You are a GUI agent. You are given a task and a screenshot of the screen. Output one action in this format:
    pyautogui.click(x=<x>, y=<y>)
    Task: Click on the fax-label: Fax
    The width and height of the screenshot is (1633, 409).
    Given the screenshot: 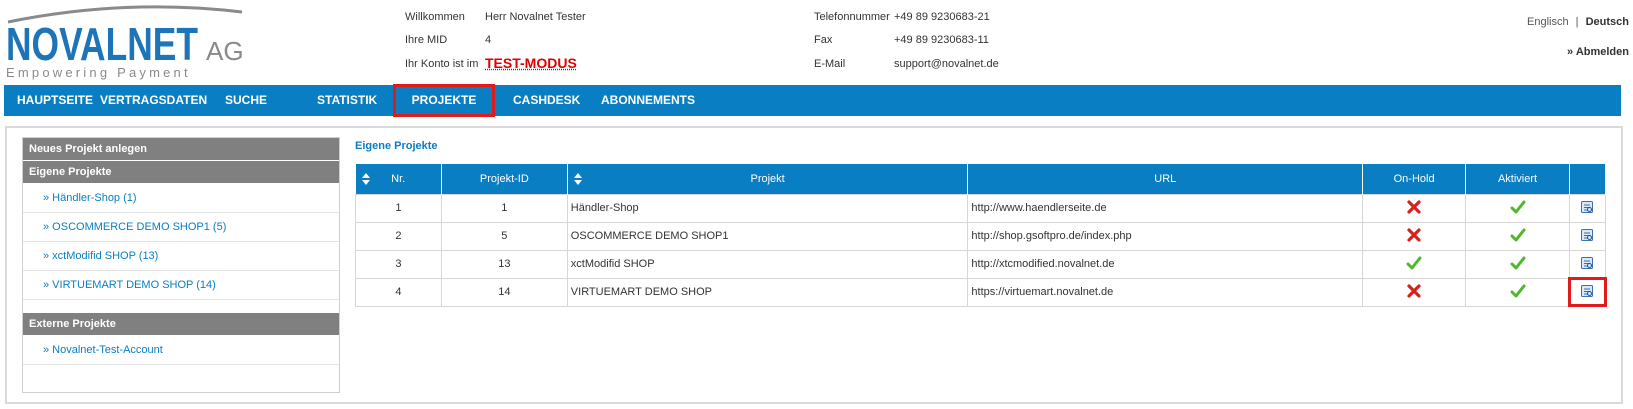 What is the action you would take?
    pyautogui.click(x=823, y=40)
    